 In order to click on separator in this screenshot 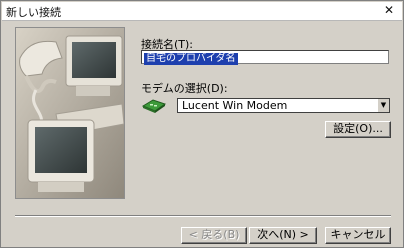, I will do `click(203, 216)`.